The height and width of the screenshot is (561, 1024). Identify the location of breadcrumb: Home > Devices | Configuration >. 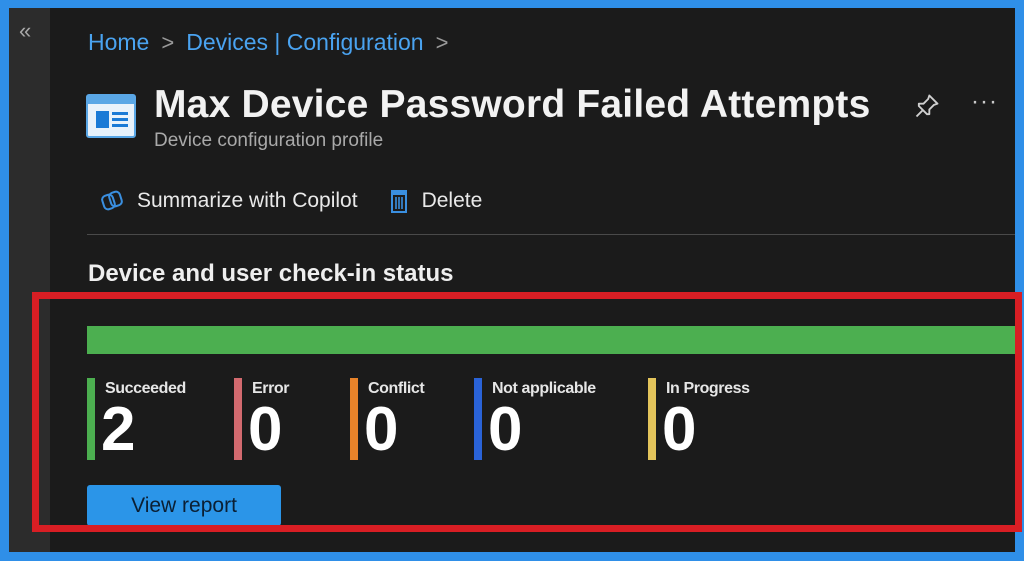
(268, 42).